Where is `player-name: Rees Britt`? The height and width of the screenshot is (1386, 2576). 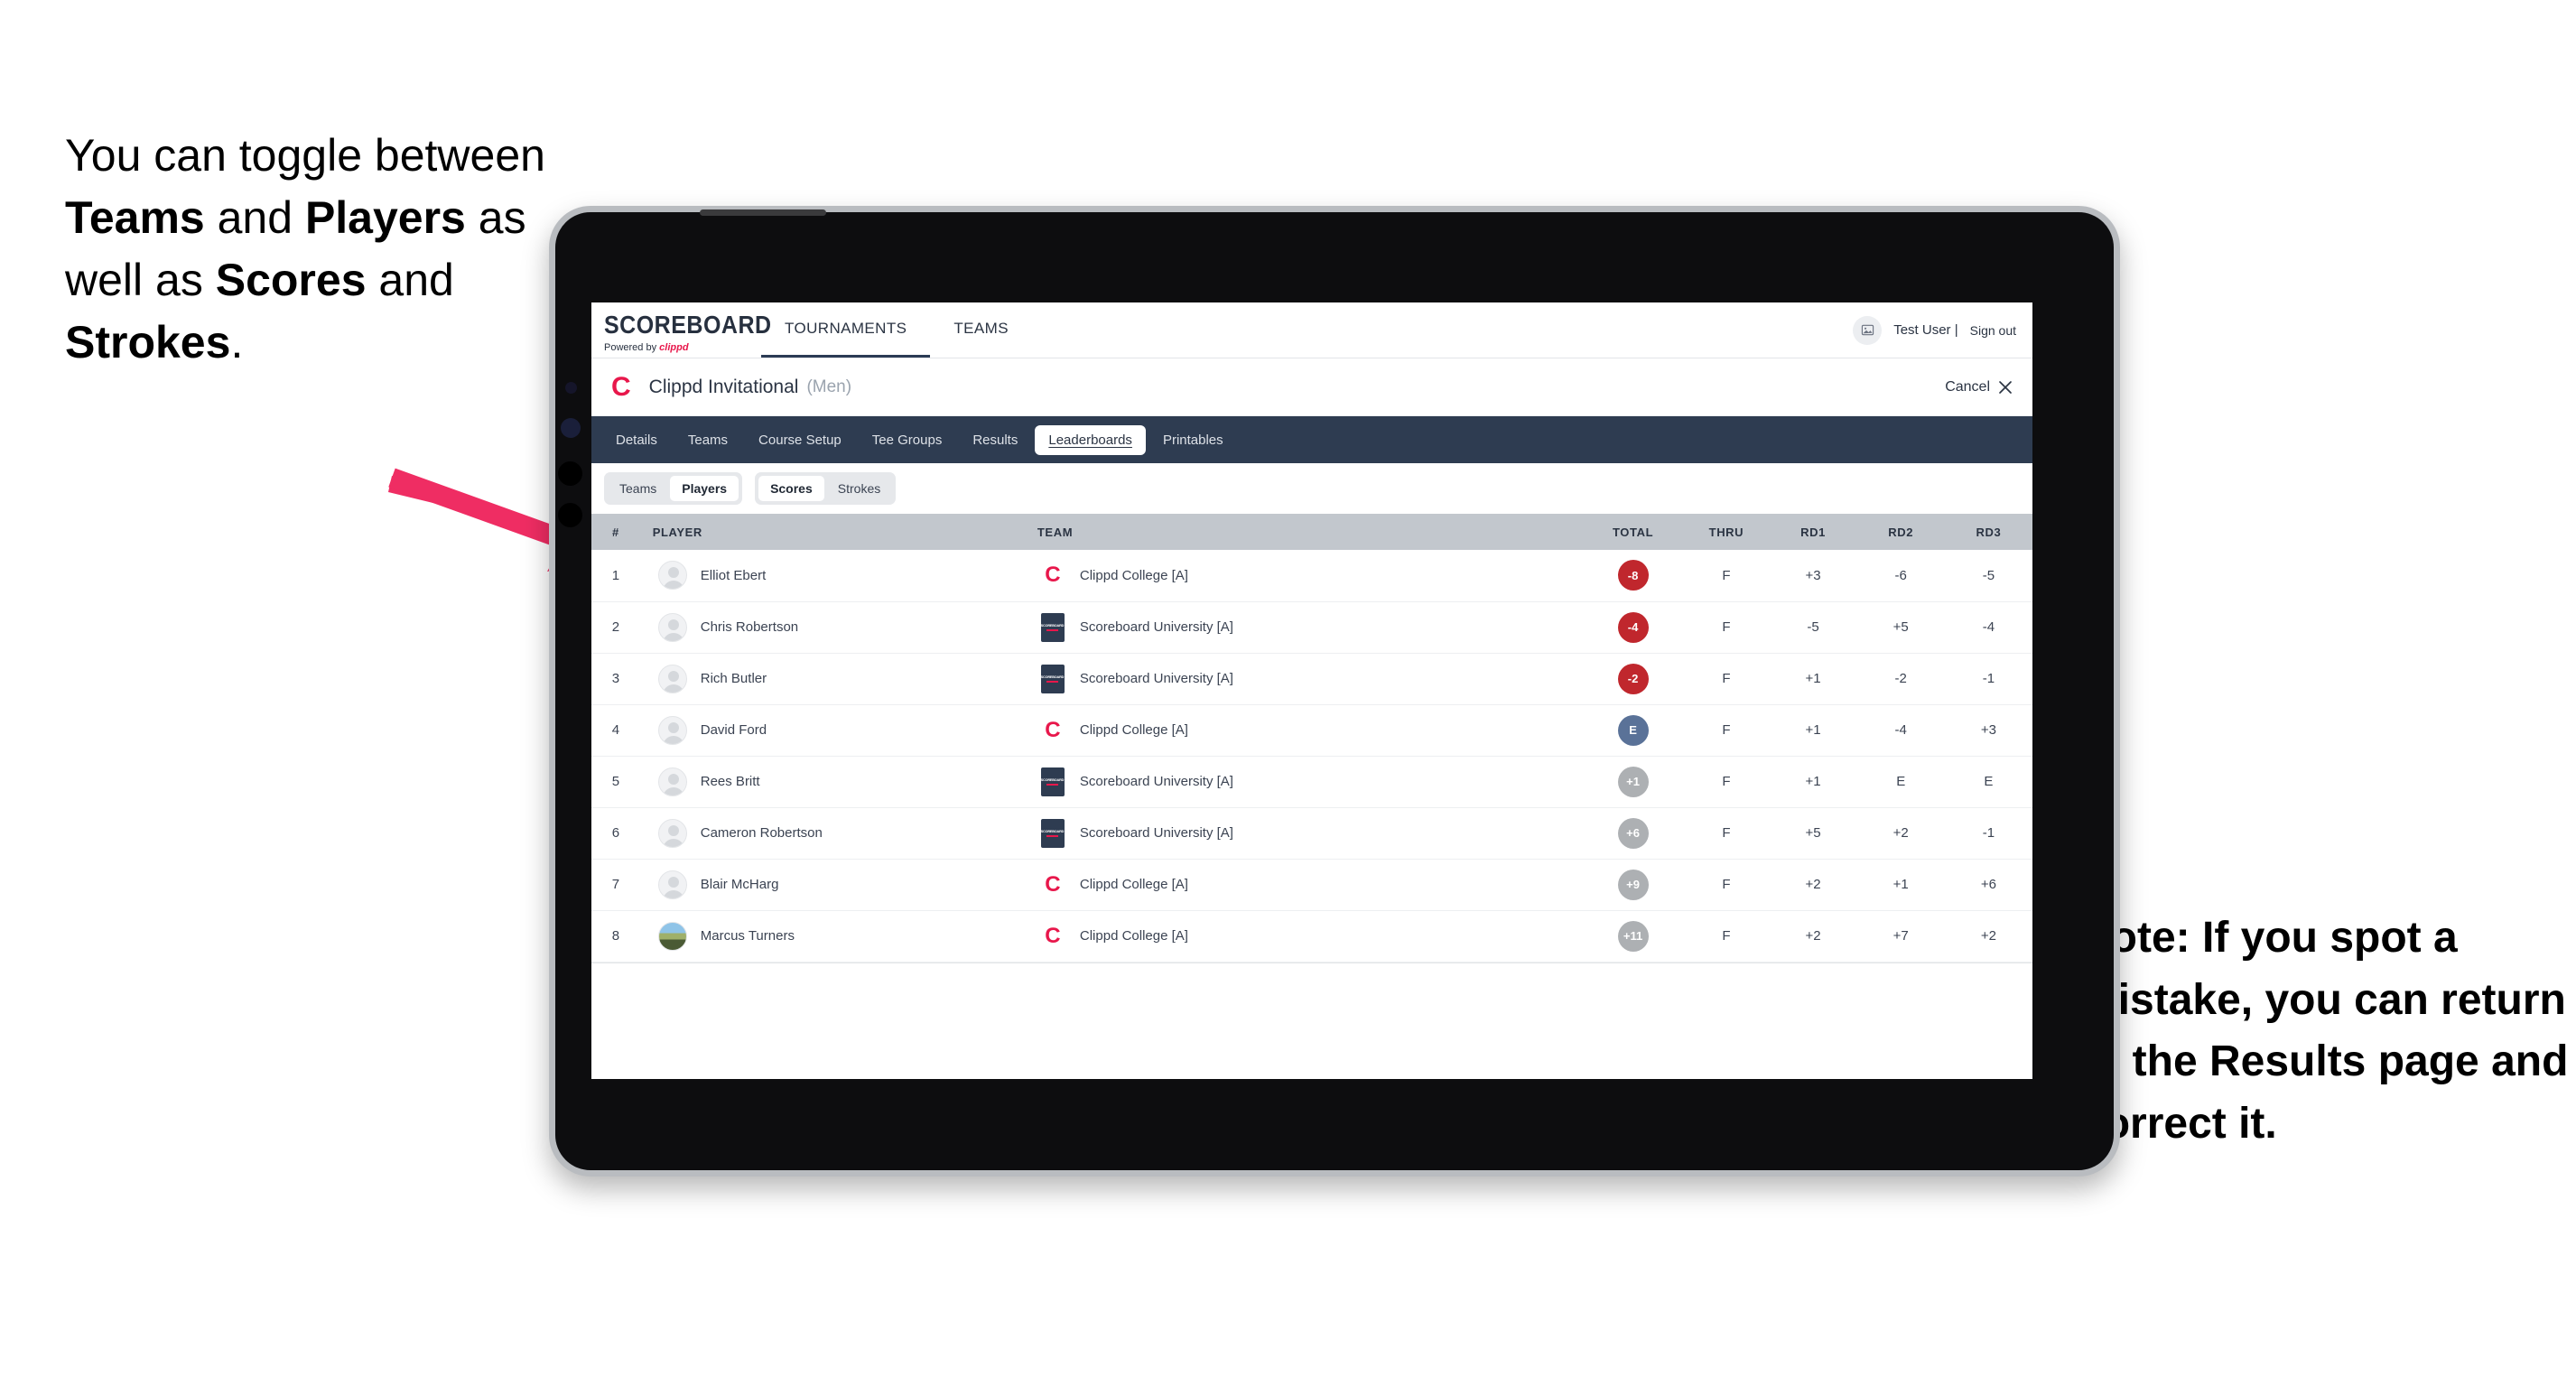 player-name: Rees Britt is located at coordinates (730, 782).